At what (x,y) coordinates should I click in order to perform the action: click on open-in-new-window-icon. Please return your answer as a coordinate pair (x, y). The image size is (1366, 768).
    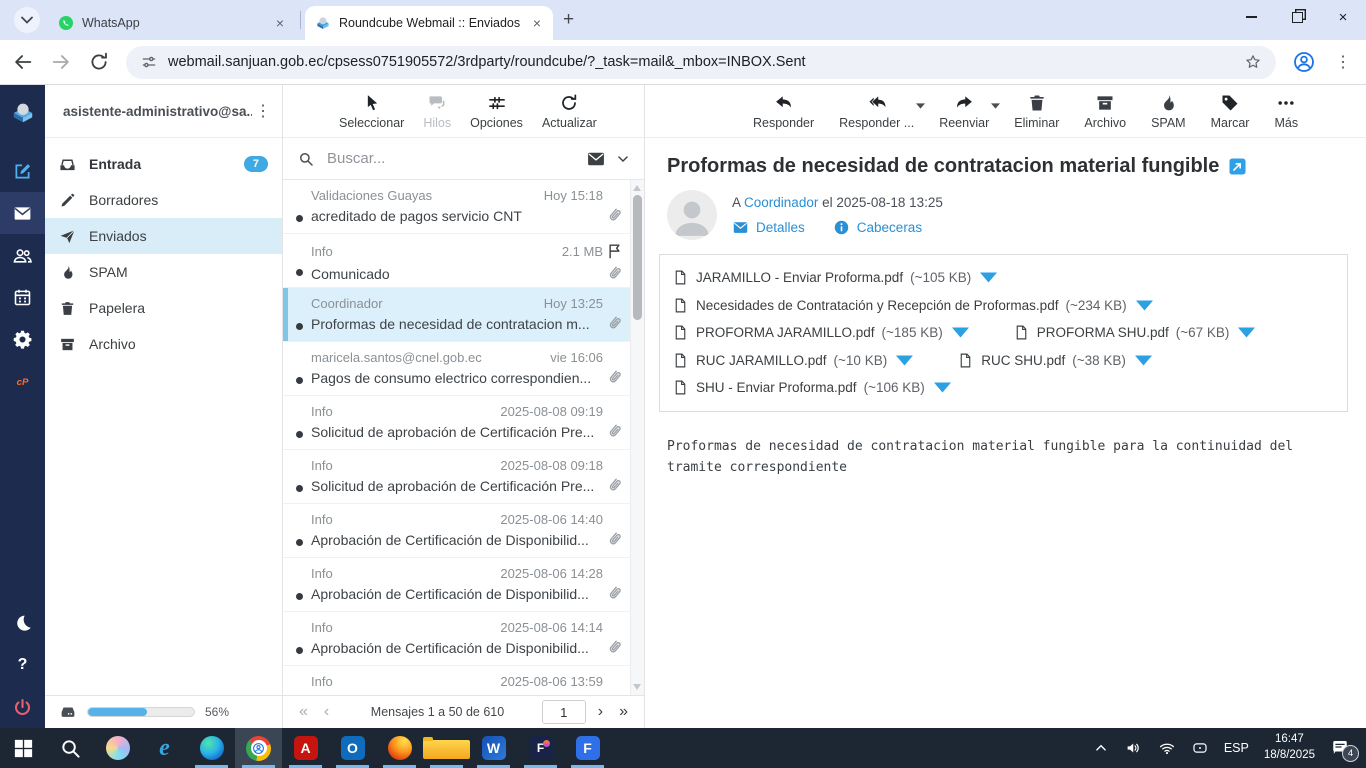
    Looking at the image, I should click on (1237, 166).